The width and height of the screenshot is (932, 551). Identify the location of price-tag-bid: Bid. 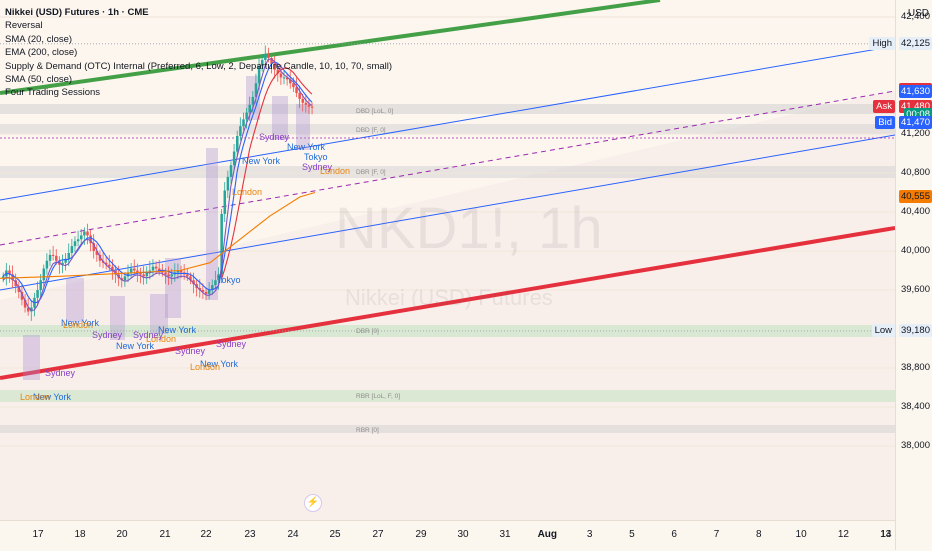
(885, 123).